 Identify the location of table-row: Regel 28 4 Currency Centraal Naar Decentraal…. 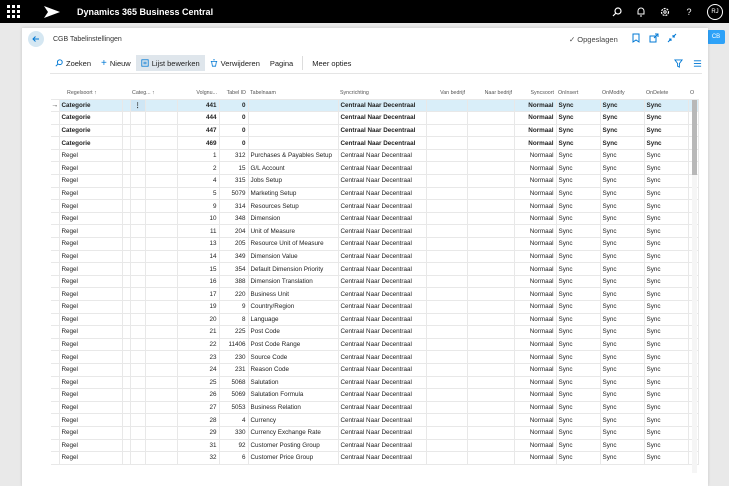
(375, 420).